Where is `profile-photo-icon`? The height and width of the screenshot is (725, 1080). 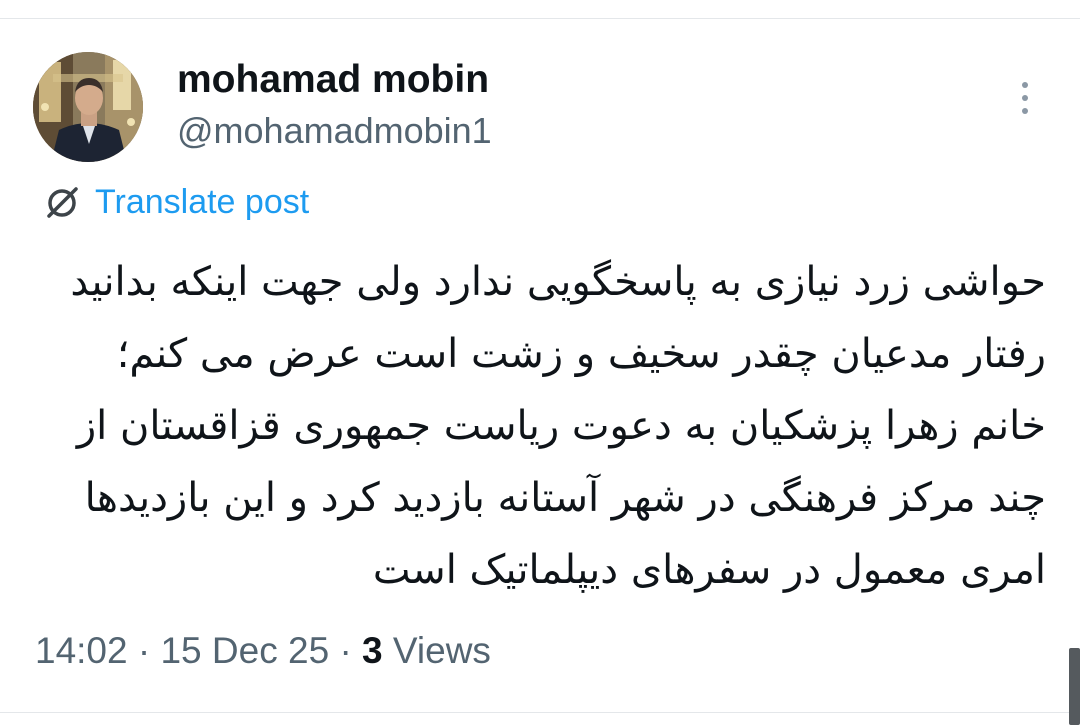 profile-photo-icon is located at coordinates (88, 107).